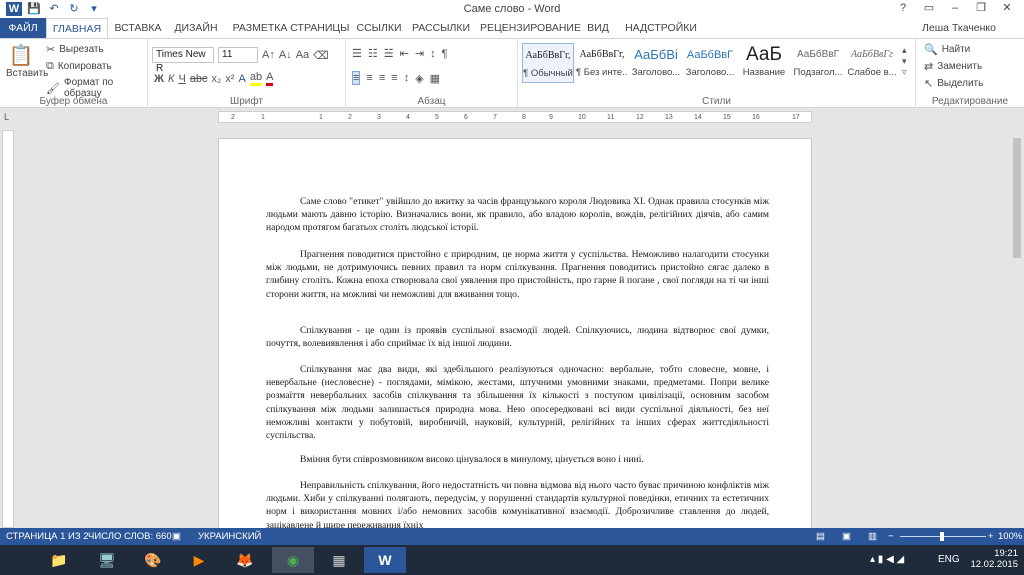 This screenshot has width=1024, height=575. Describe the element at coordinates (548, 63) in the screenshot. I see `style-normal: АаБбВвГг, ¶ Обычный` at that location.